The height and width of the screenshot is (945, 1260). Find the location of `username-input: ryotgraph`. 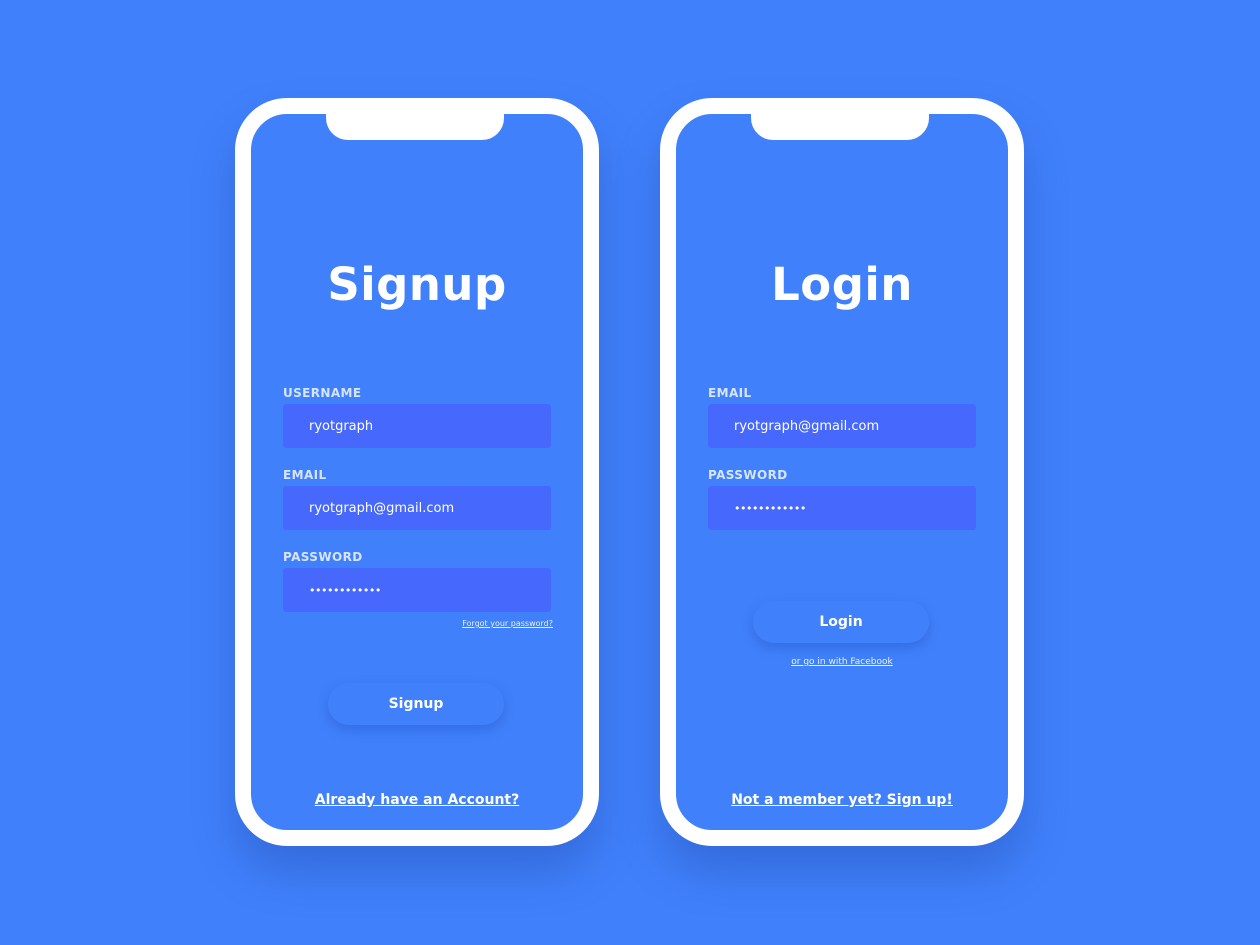

username-input: ryotgraph is located at coordinates (417, 426).